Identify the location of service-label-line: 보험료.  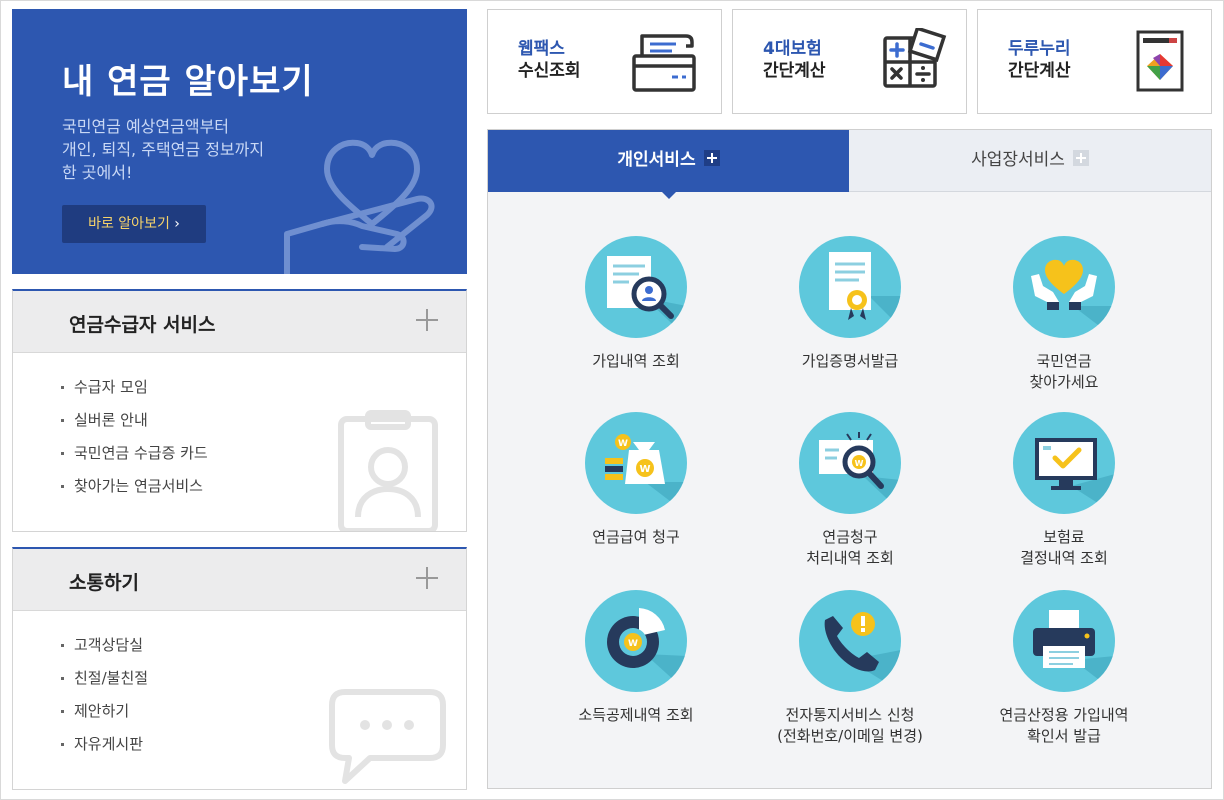
(1064, 537).